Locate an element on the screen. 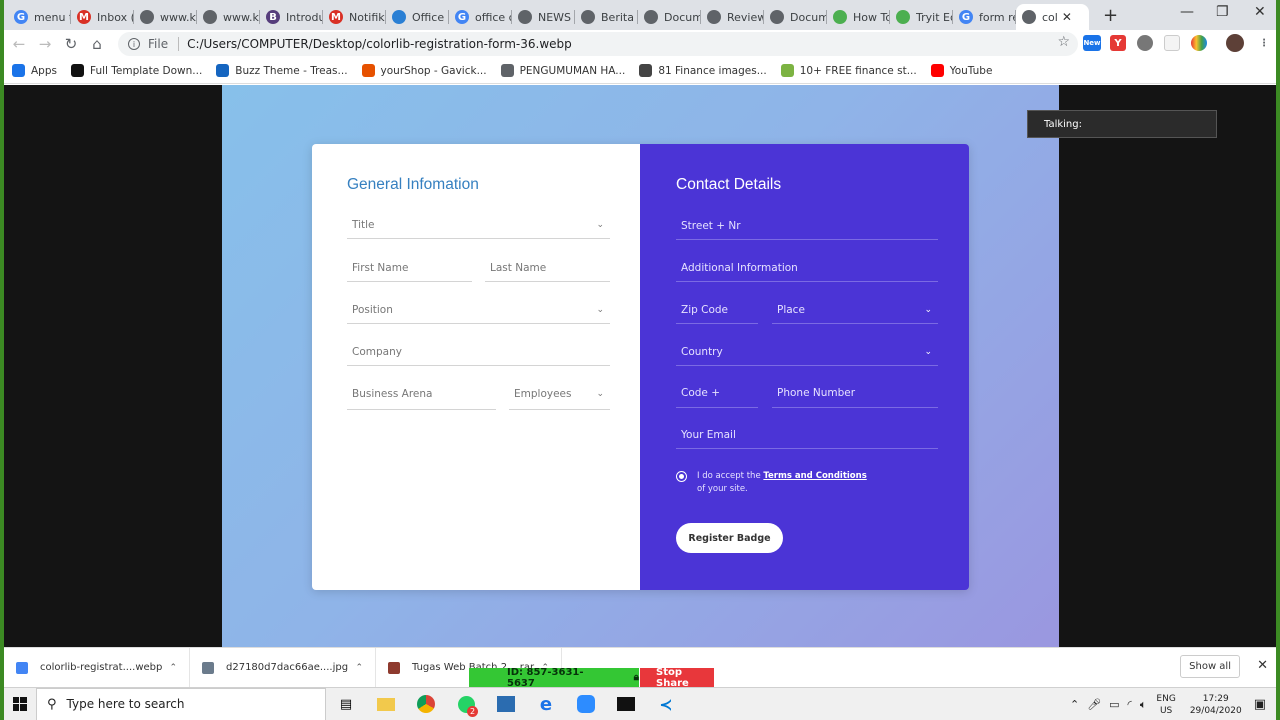  last-name-input: Last Name is located at coordinates (547, 268).